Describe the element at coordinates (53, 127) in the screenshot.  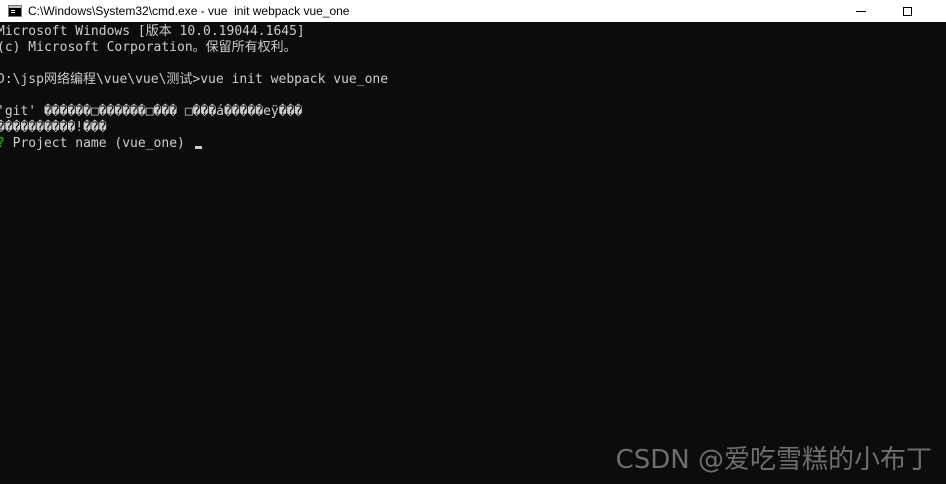
I see `console-line-git-error-cont: ����������!���` at that location.